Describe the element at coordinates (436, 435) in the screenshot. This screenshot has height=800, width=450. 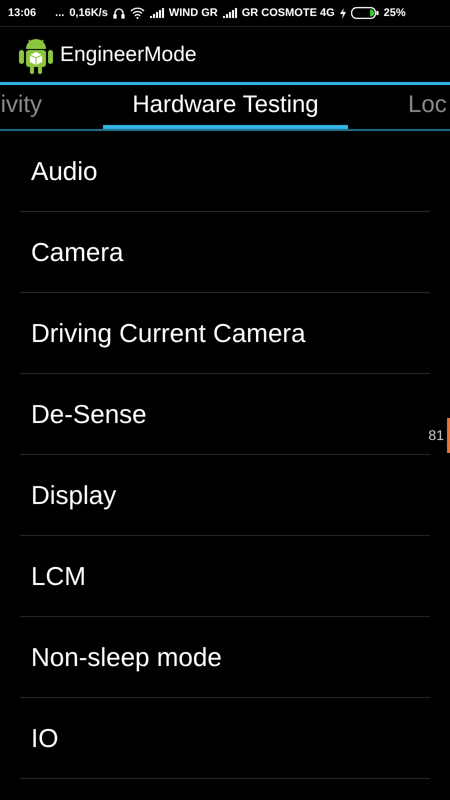
I see `scroll-position-label: 81` at that location.